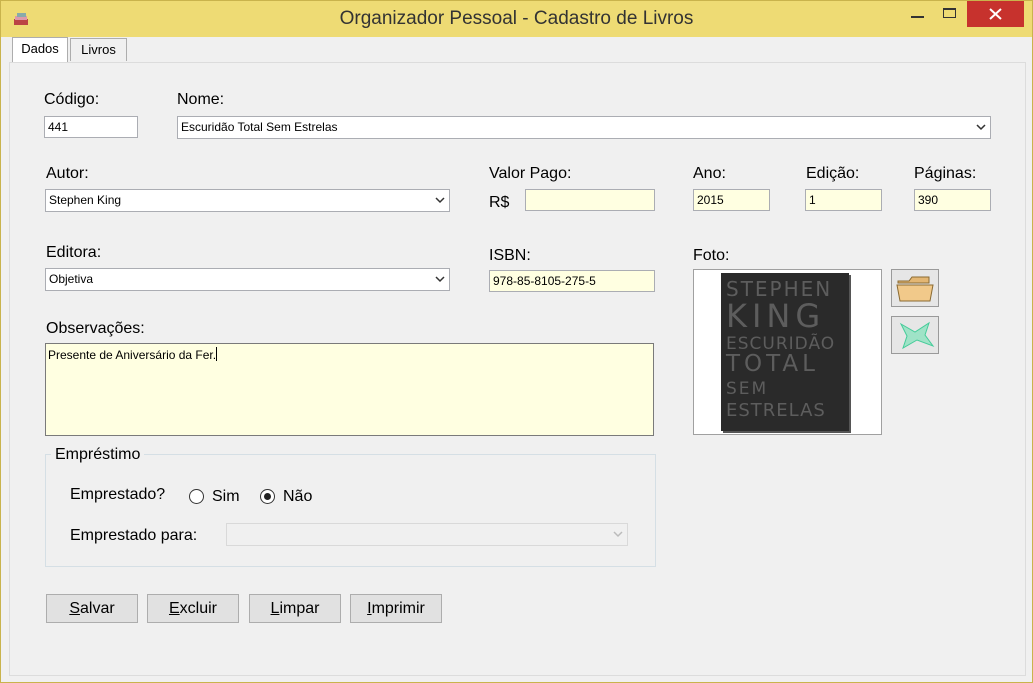 This screenshot has width=1033, height=683. I want to click on cover-line: KING, so click(776, 316).